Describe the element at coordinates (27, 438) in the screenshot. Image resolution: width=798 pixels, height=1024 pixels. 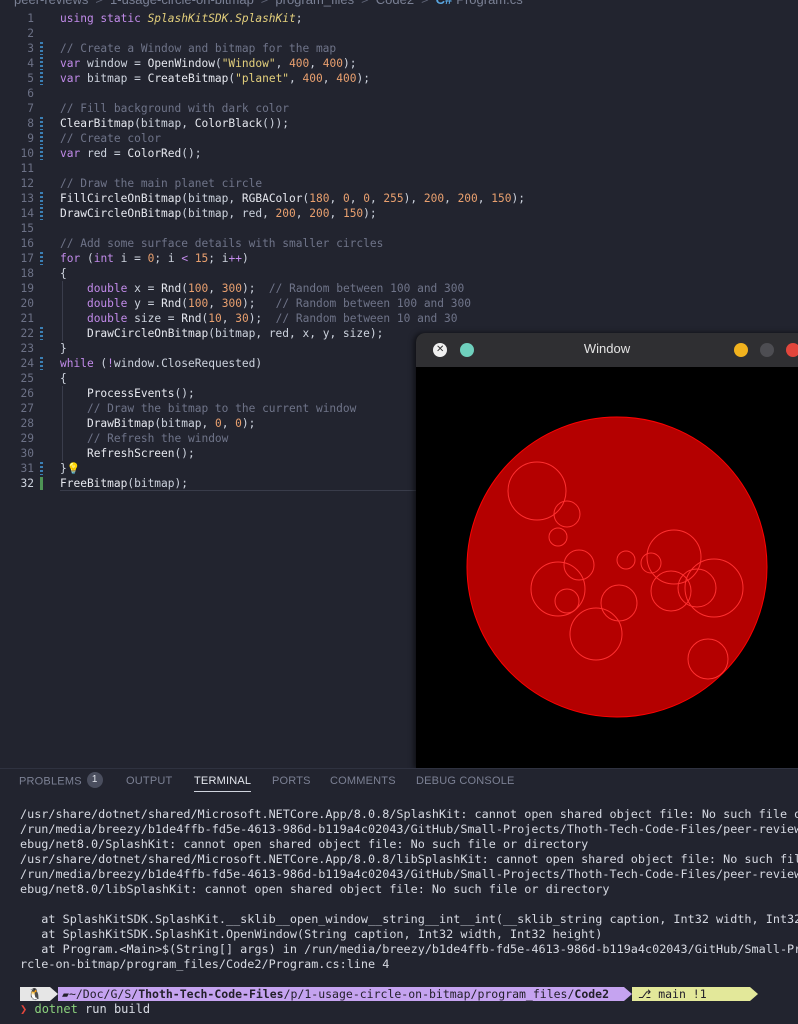
I see `line-number: 29` at that location.